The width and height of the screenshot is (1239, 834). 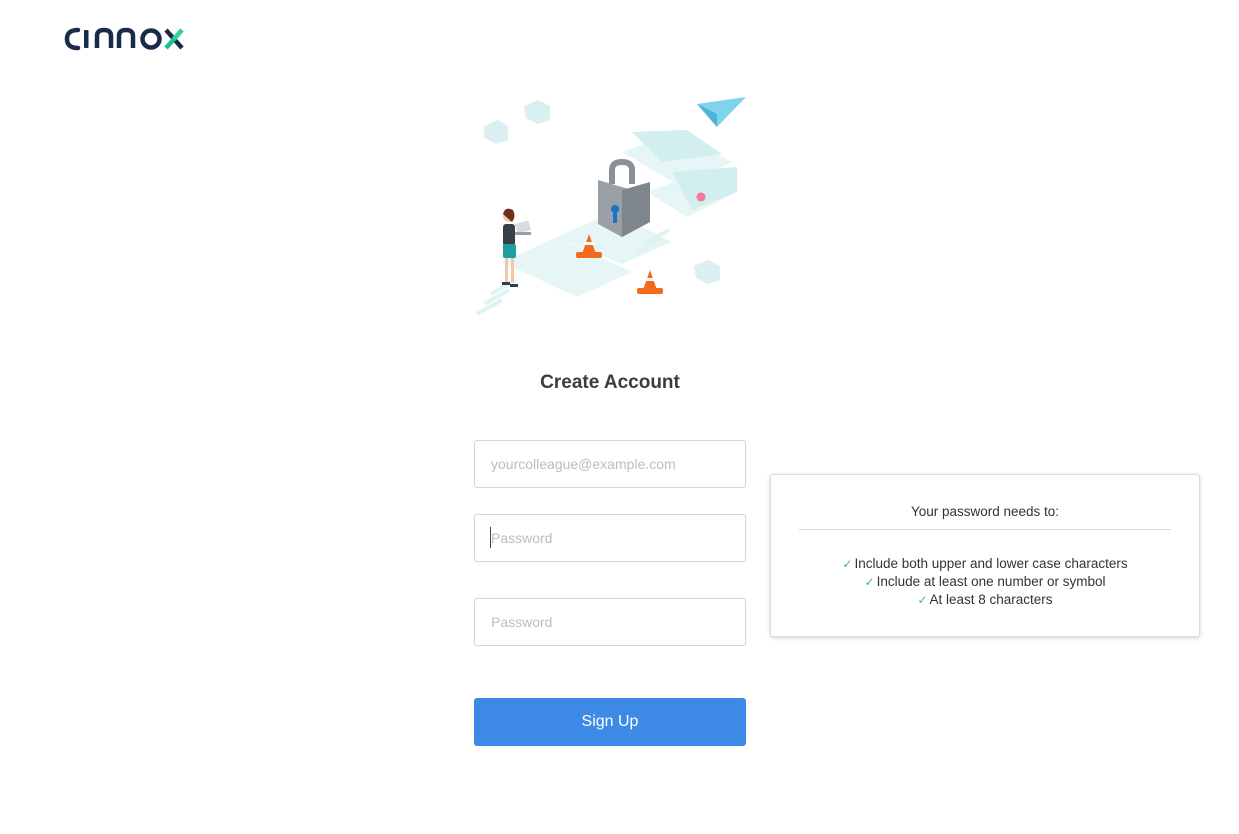 What do you see at coordinates (610, 464) in the screenshot?
I see `email-input` at bounding box center [610, 464].